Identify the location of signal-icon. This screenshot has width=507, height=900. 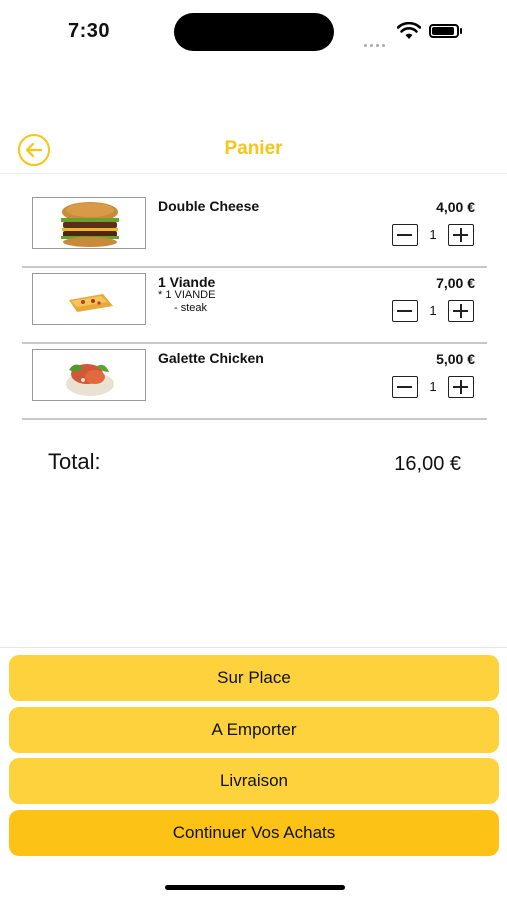
(376, 43).